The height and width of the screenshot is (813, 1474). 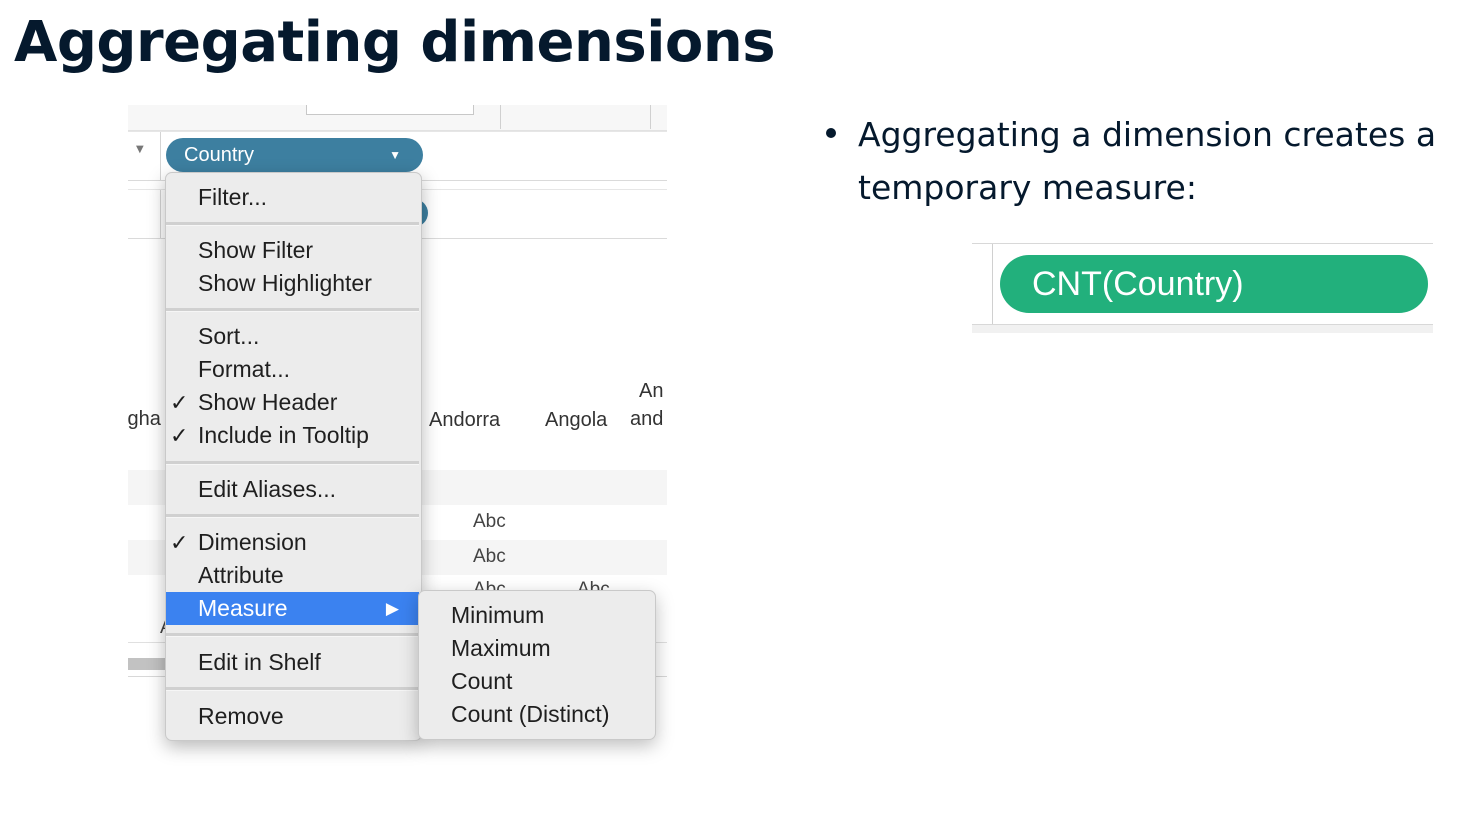 I want to click on menu-item-label: Show Header, so click(x=268, y=402).